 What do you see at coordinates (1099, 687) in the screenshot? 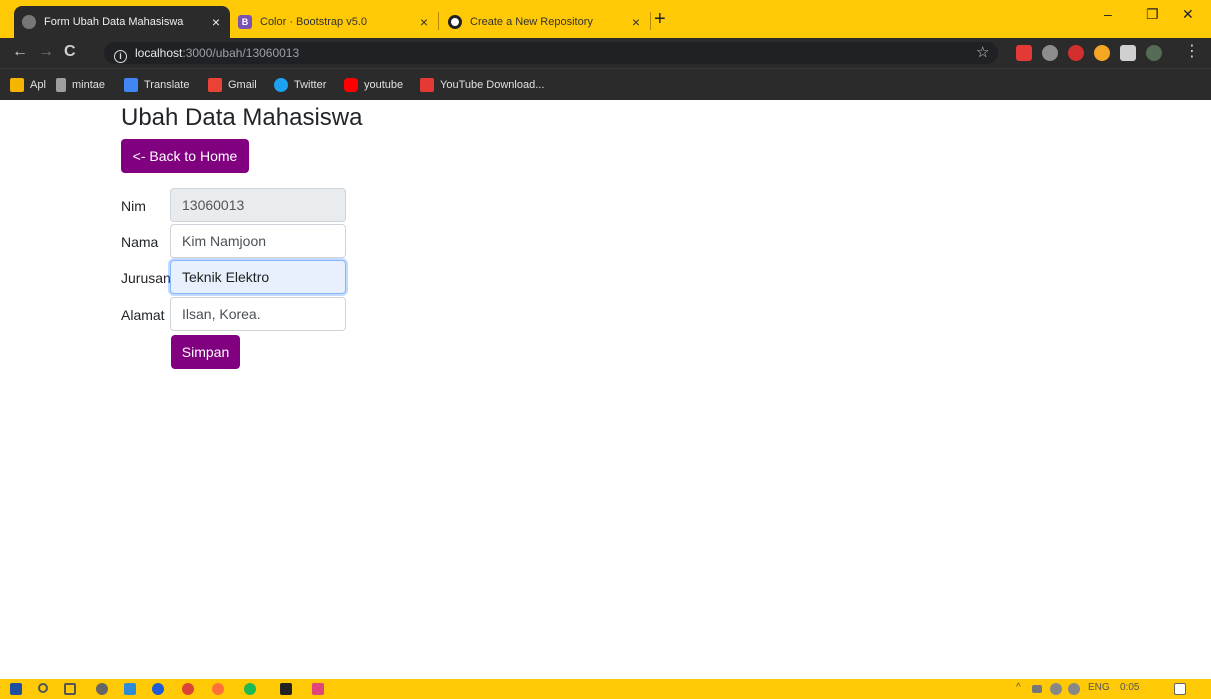
I see `language-indicator: ENG` at bounding box center [1099, 687].